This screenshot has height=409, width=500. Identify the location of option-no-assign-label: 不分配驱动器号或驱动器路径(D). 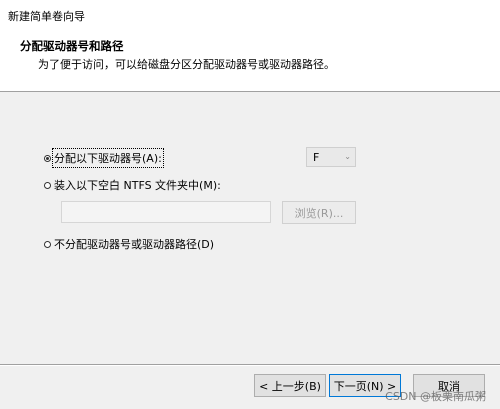
(134, 244).